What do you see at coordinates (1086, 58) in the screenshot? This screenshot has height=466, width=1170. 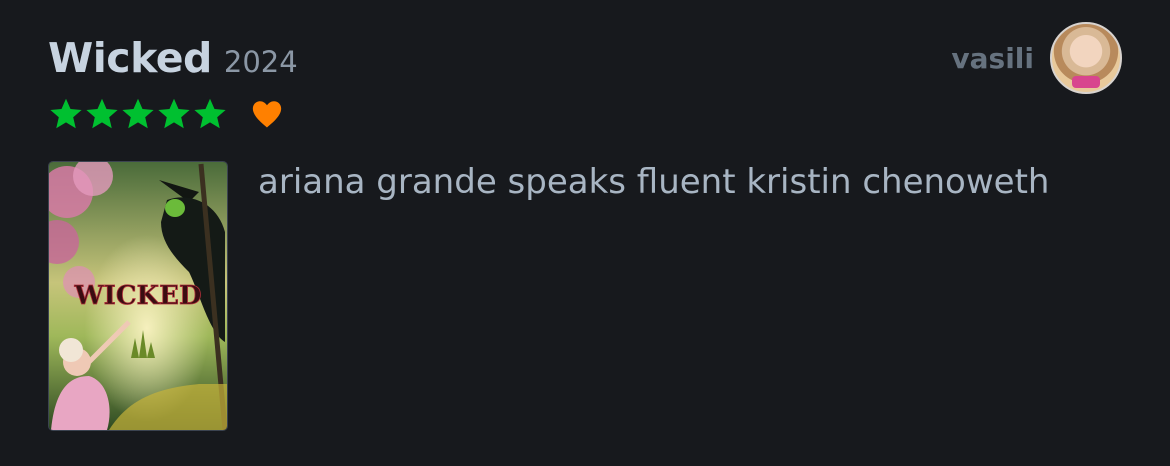 I see `avatar` at bounding box center [1086, 58].